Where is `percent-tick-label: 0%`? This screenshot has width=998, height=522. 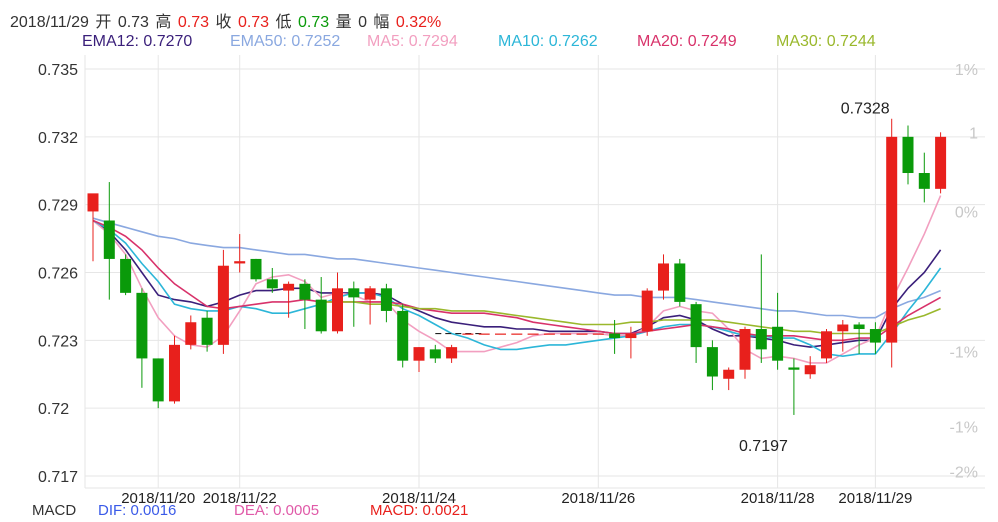
percent-tick-label: 0% is located at coordinates (966, 212).